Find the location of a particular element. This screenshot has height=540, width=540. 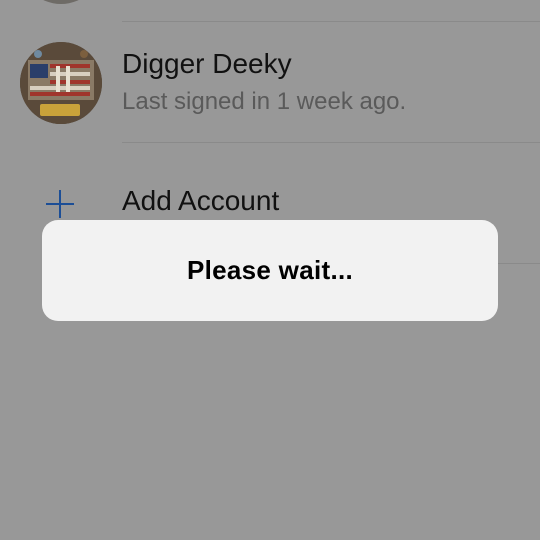

plus-icon is located at coordinates (60, 204).